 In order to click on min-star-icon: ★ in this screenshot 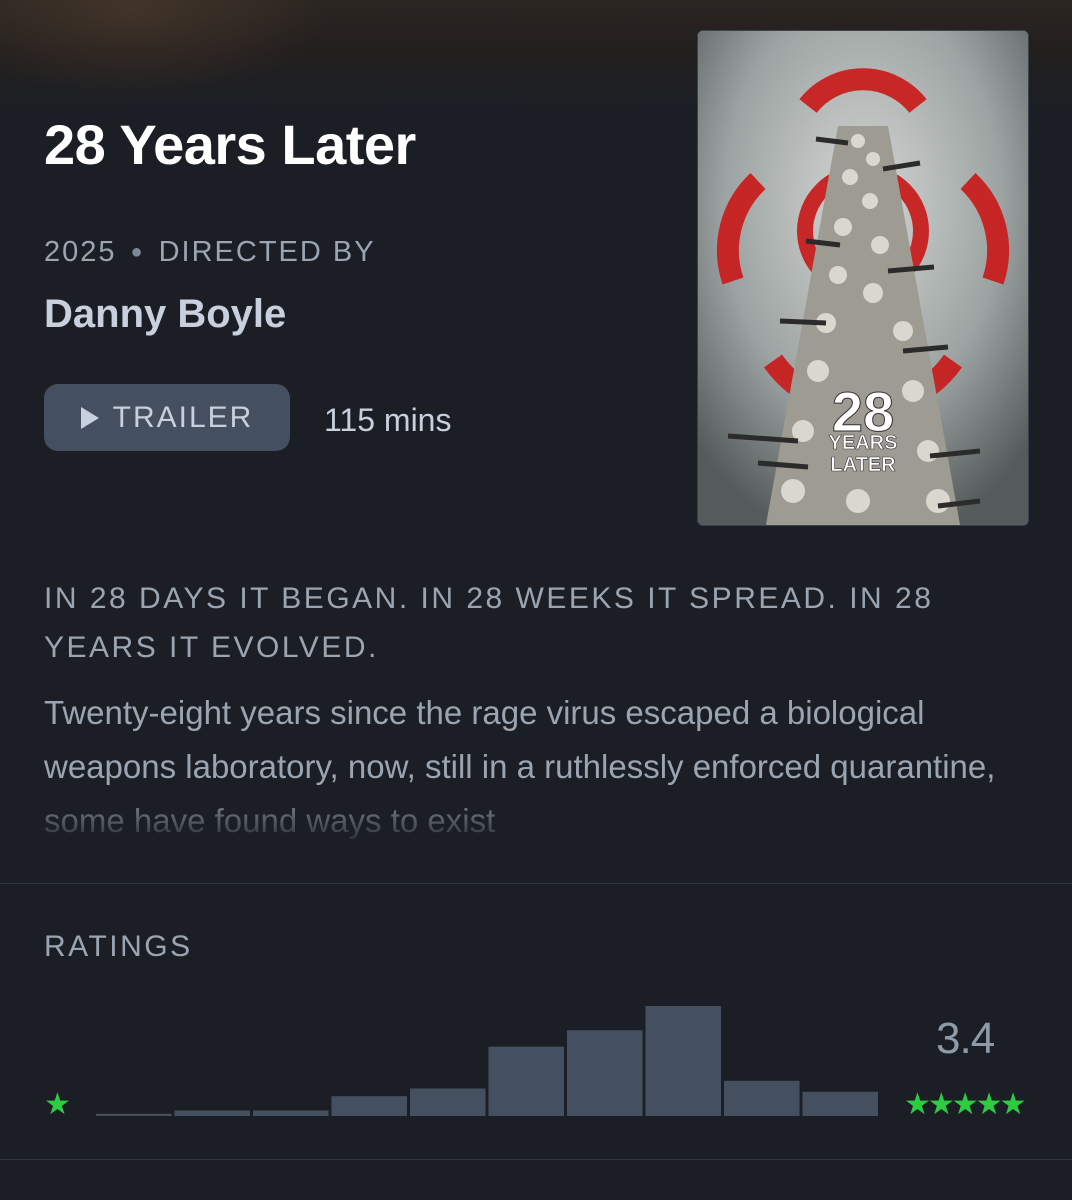, I will do `click(57, 1104)`.